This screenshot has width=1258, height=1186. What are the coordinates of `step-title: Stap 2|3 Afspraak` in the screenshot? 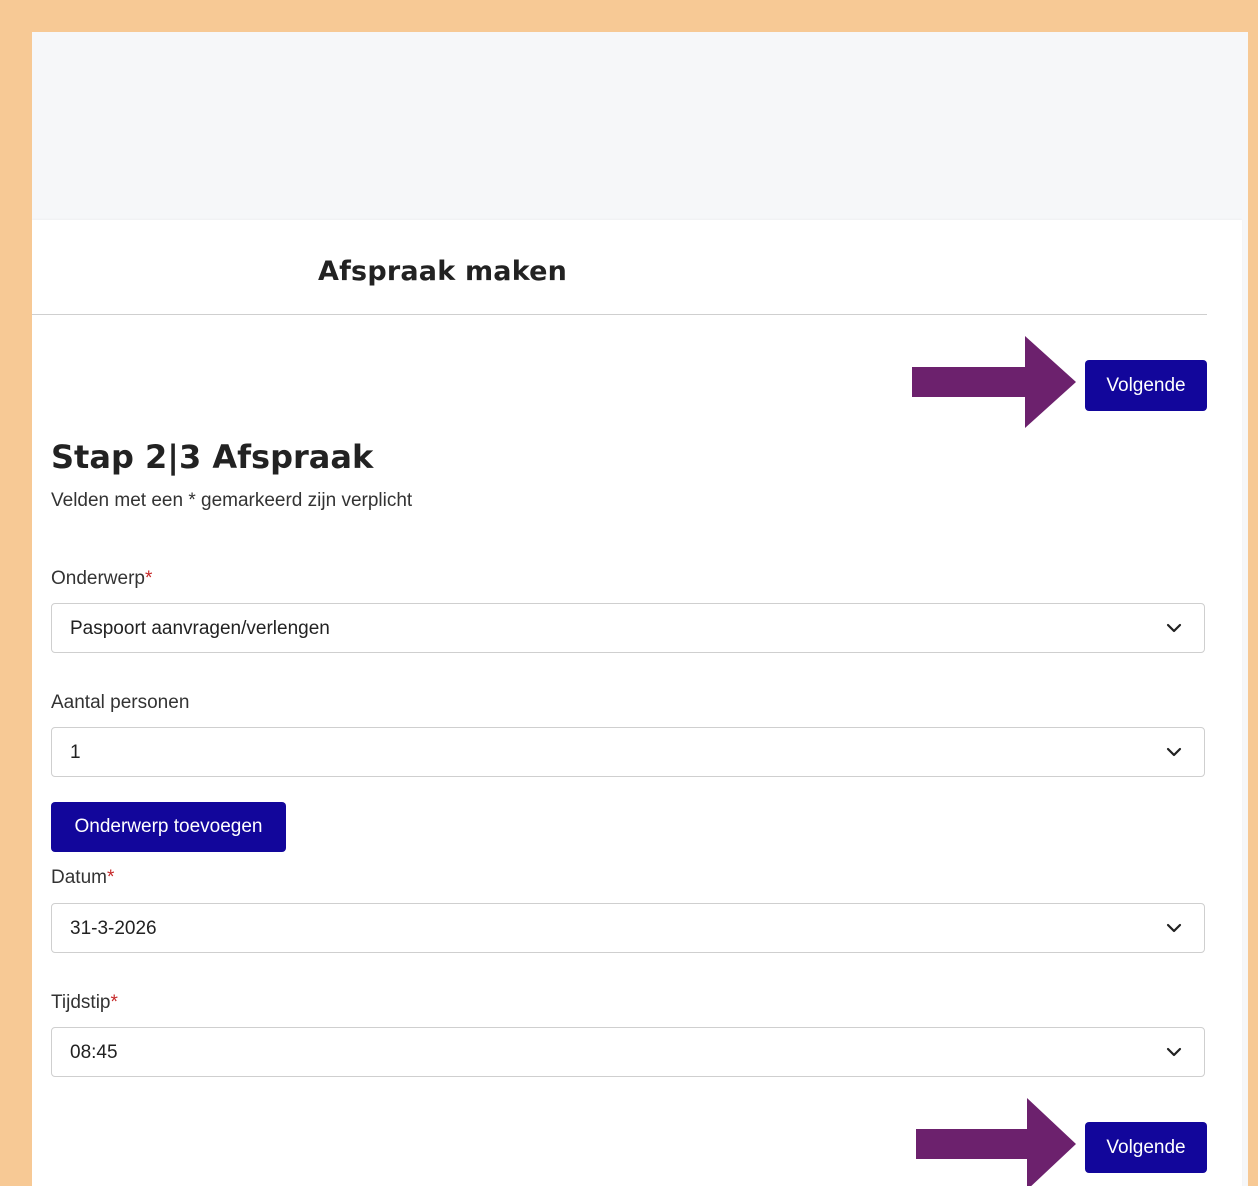 It's located at (212, 457).